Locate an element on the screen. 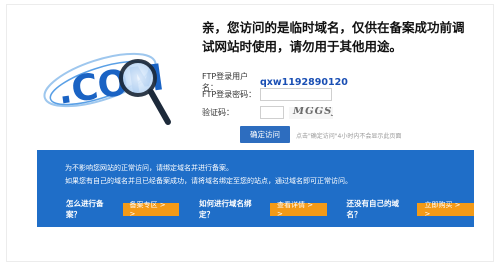 The height and width of the screenshot is (267, 500). password-input is located at coordinates (296, 94).